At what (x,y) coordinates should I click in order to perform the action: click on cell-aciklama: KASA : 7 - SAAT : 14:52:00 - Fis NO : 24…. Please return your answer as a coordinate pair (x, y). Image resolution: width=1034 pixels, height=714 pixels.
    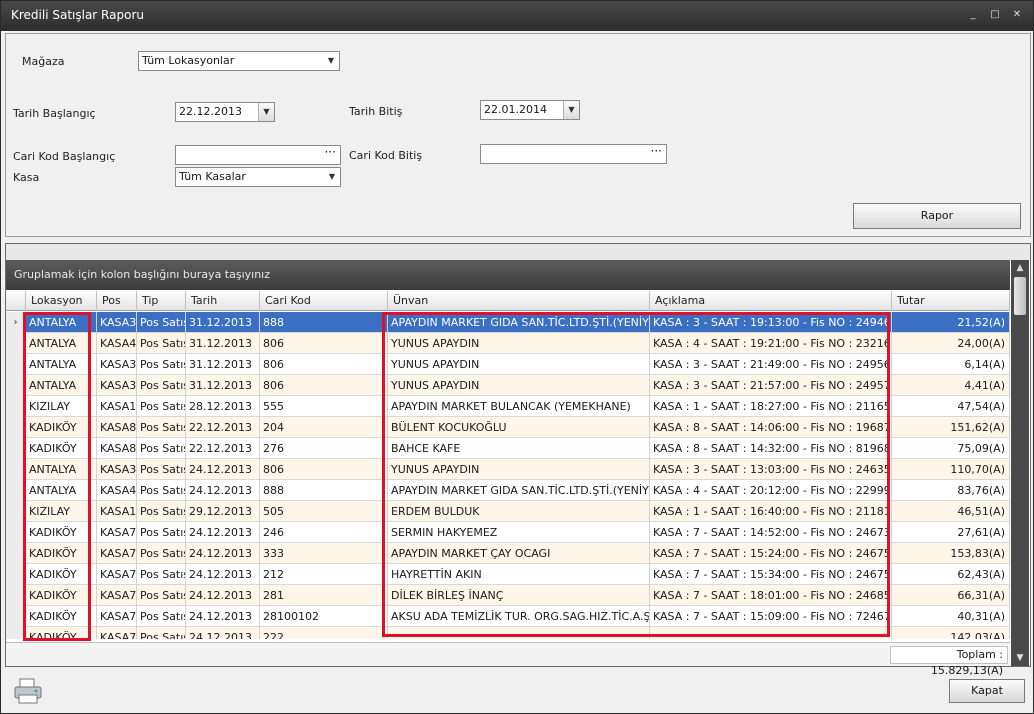
    Looking at the image, I should click on (771, 532).